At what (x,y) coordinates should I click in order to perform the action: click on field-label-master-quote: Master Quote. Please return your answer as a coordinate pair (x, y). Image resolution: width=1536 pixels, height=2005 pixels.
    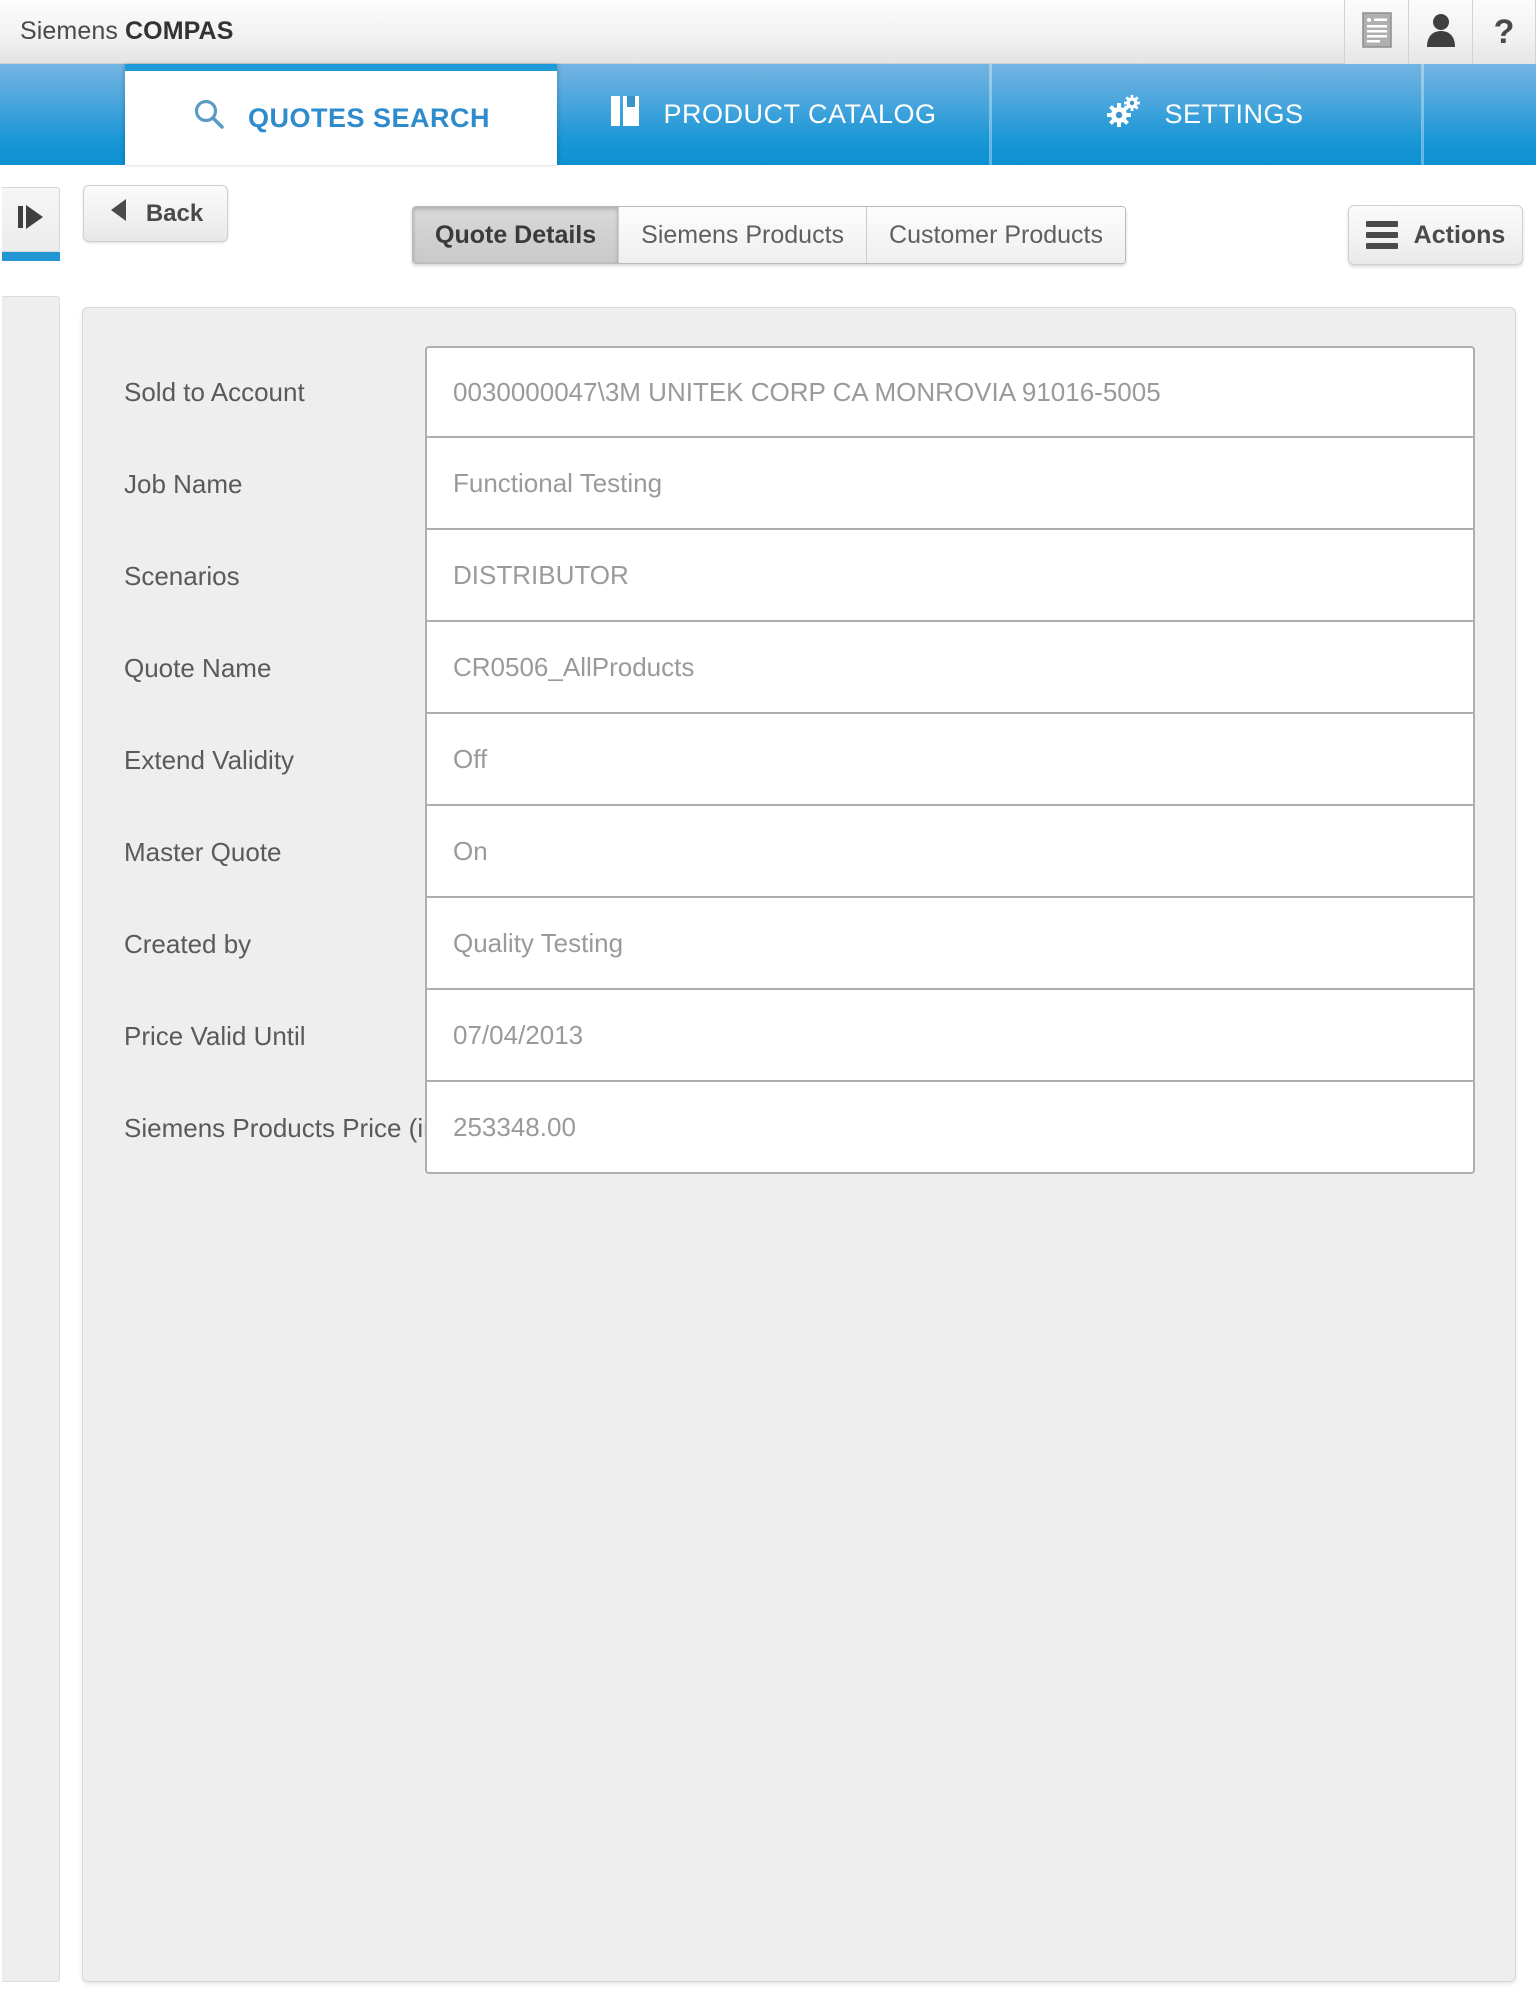
    Looking at the image, I should click on (203, 851).